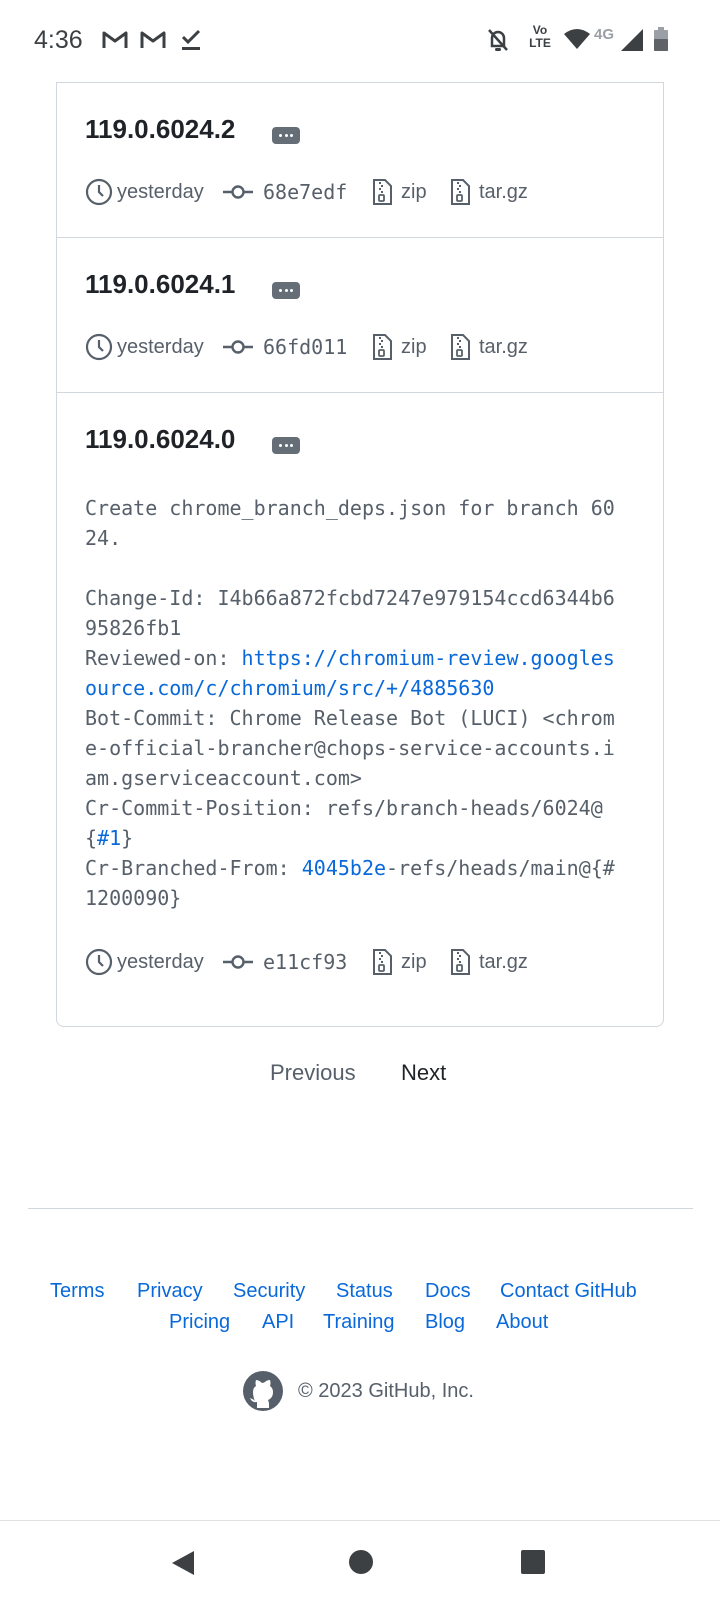  Describe the element at coordinates (263, 1391) in the screenshot. I see `github-logo-icon` at that location.